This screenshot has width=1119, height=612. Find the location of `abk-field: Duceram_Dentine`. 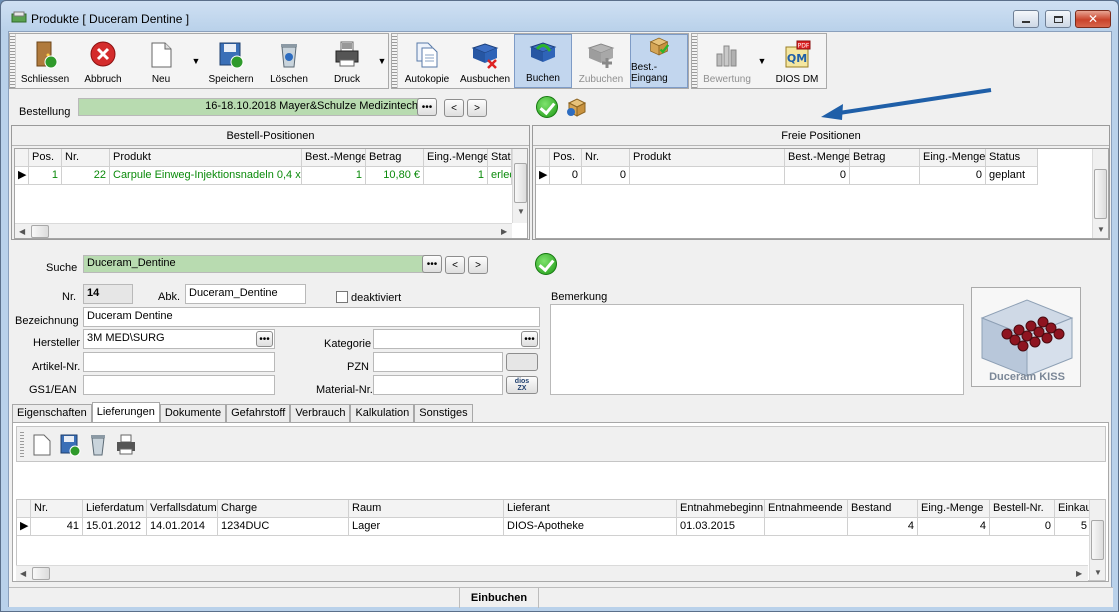

abk-field: Duceram_Dentine is located at coordinates (245, 294).